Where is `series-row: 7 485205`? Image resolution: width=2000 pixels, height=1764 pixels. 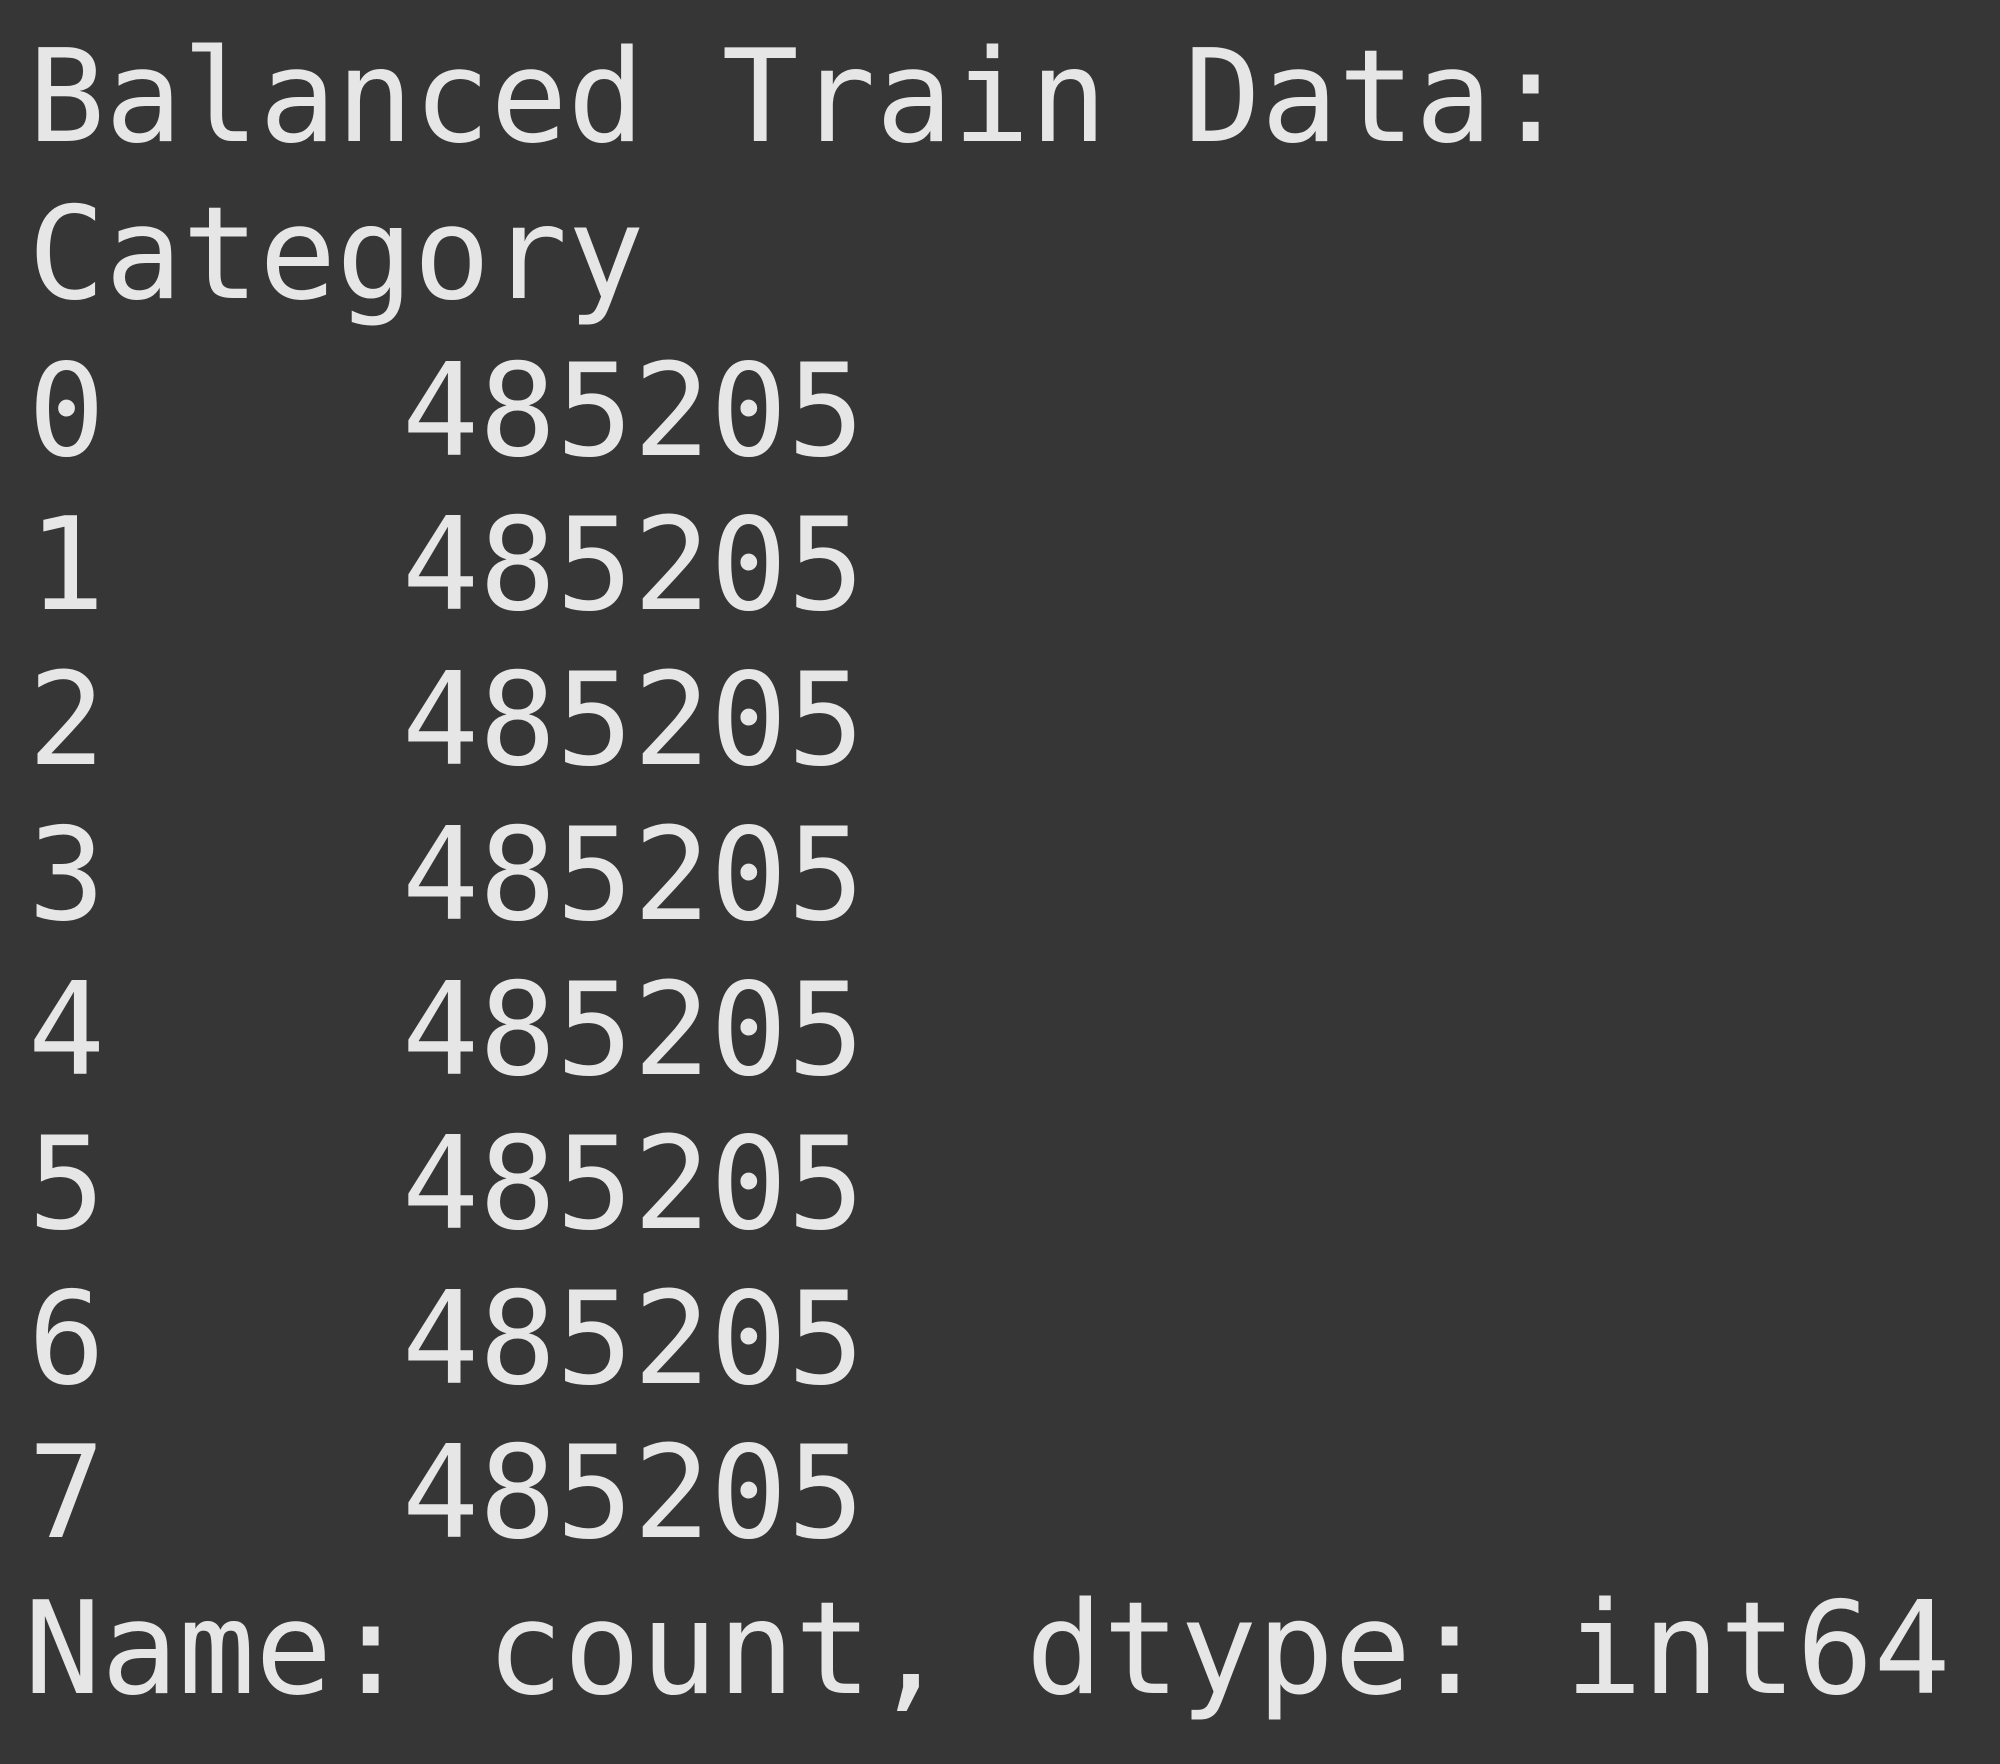
series-row: 7 485205 is located at coordinates (446, 1494).